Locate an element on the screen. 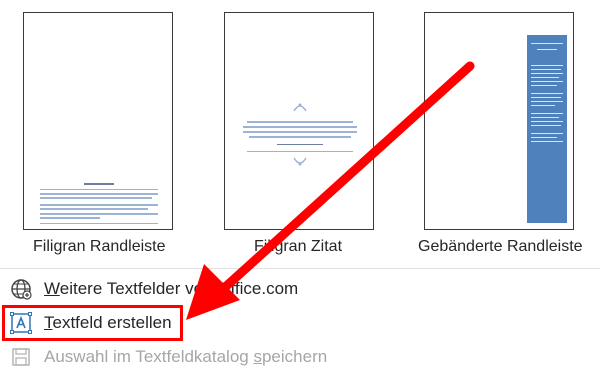 The height and width of the screenshot is (378, 600). save-selection-to-gallery-item: Auswahl im Textfeldkatalog speichern is located at coordinates (300, 357).